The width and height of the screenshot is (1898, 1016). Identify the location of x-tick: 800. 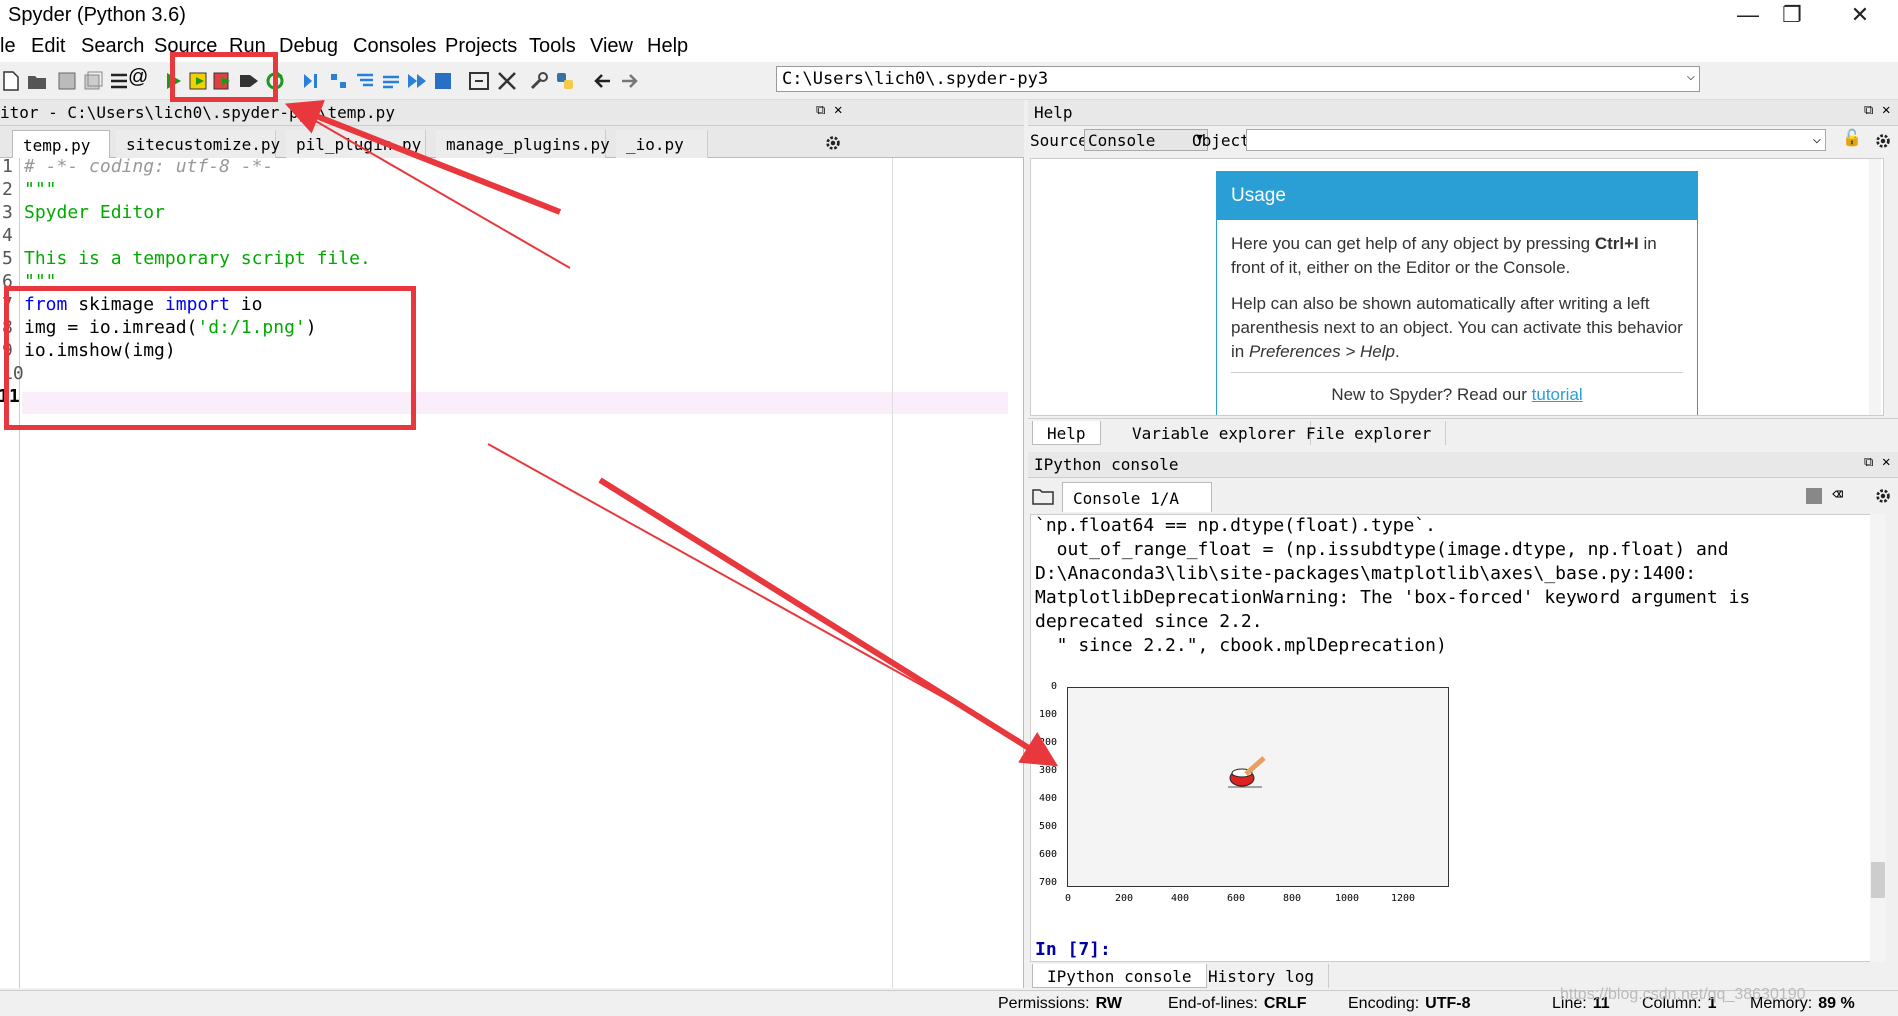
(1292, 898).